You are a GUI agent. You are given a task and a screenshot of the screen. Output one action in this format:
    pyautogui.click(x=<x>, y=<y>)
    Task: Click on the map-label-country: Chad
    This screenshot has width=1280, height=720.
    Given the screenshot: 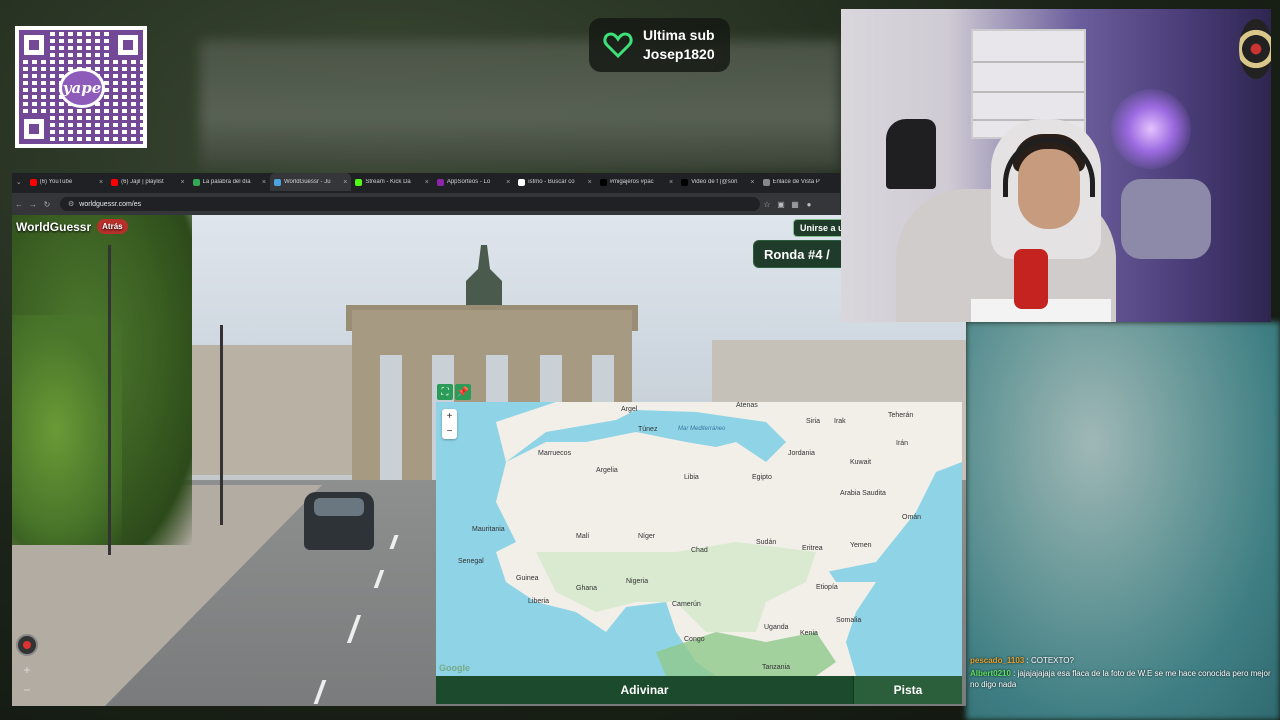 What is the action you would take?
    pyautogui.click(x=699, y=550)
    